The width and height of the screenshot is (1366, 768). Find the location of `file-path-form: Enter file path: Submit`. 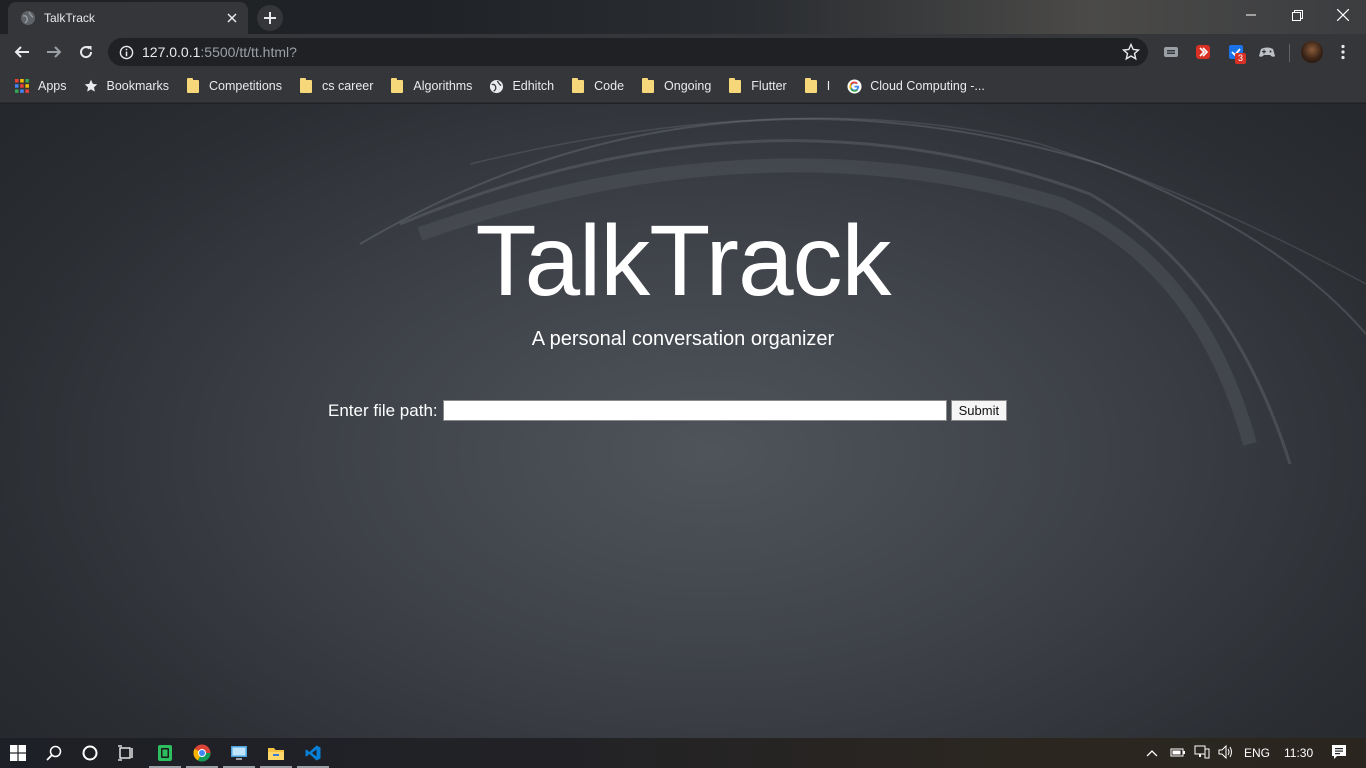

file-path-form: Enter file path: Submit is located at coordinates (668, 410).